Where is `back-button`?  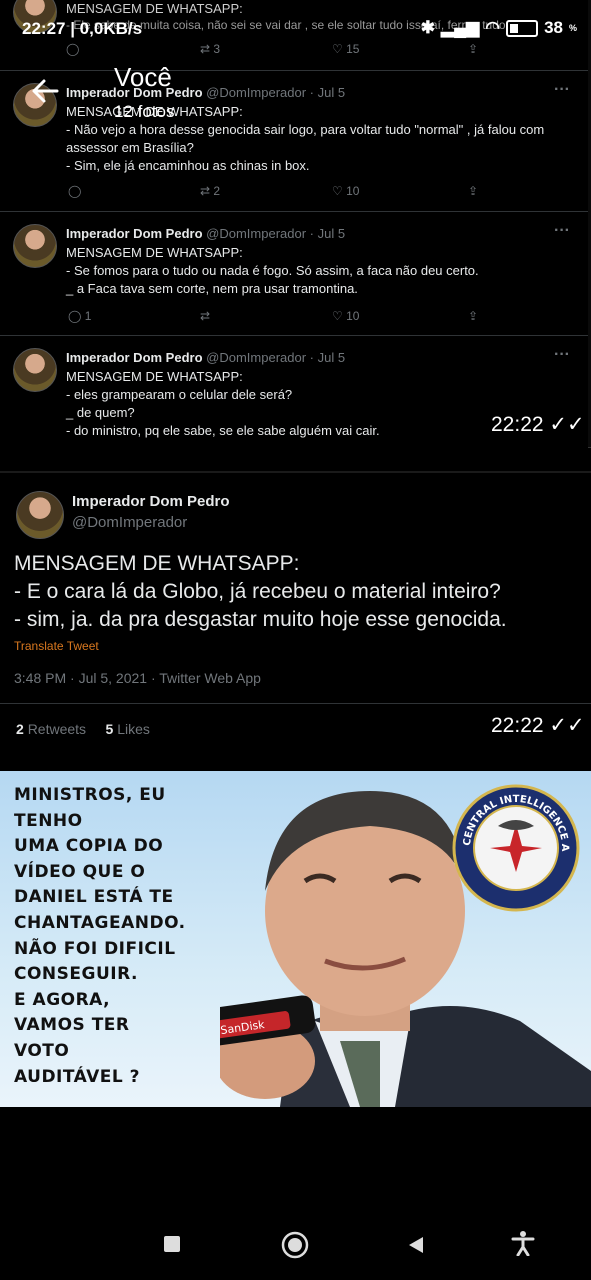
back-button is located at coordinates (416, 1245).